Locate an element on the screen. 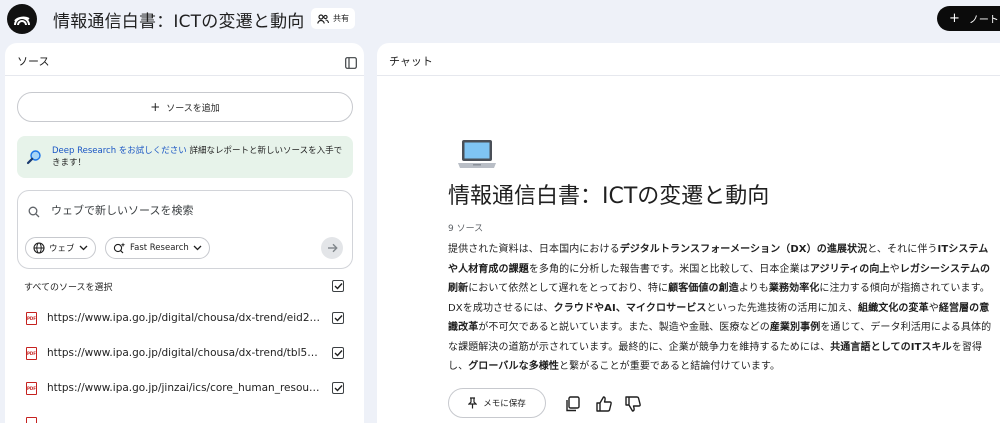 Image resolution: width=1000 pixels, height=423 pixels. summary-segment: 産業別事例 is located at coordinates (795, 327).